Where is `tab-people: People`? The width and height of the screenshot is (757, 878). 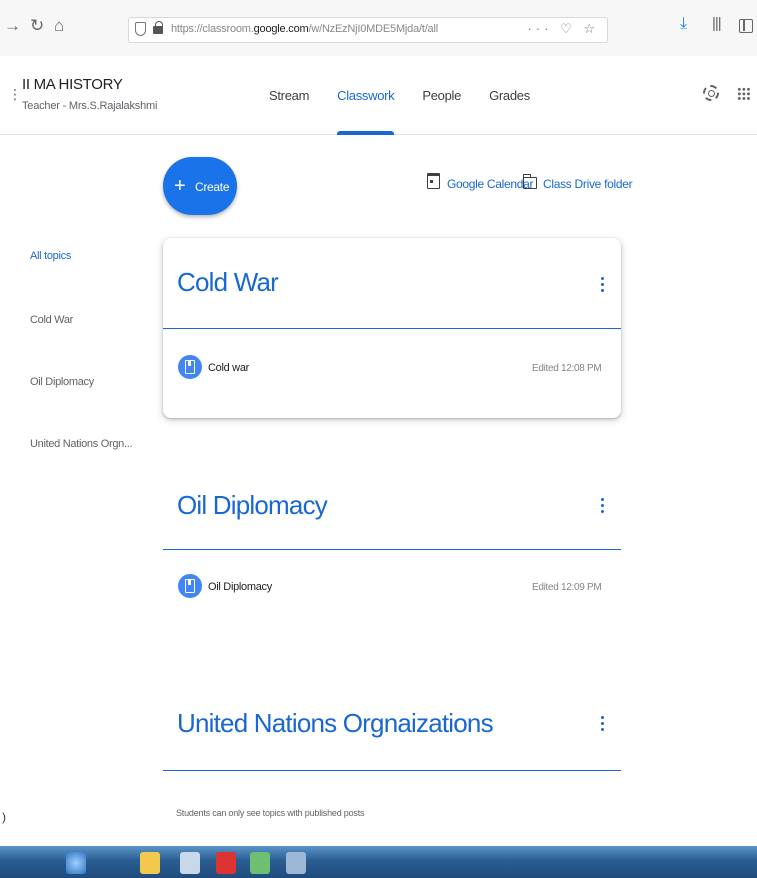 tab-people: People is located at coordinates (441, 95).